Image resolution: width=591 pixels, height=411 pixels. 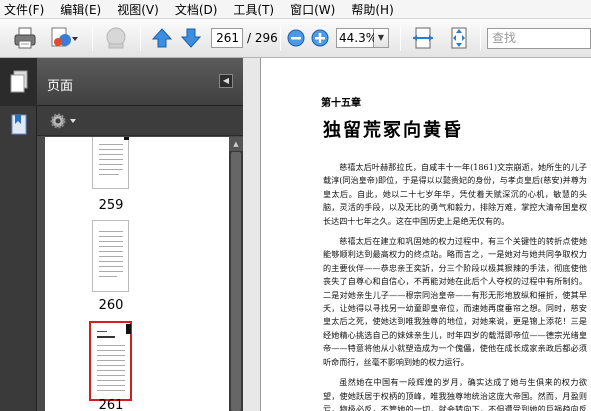 What do you see at coordinates (459, 38) in the screenshot?
I see `fit-page-icon` at bounding box center [459, 38].